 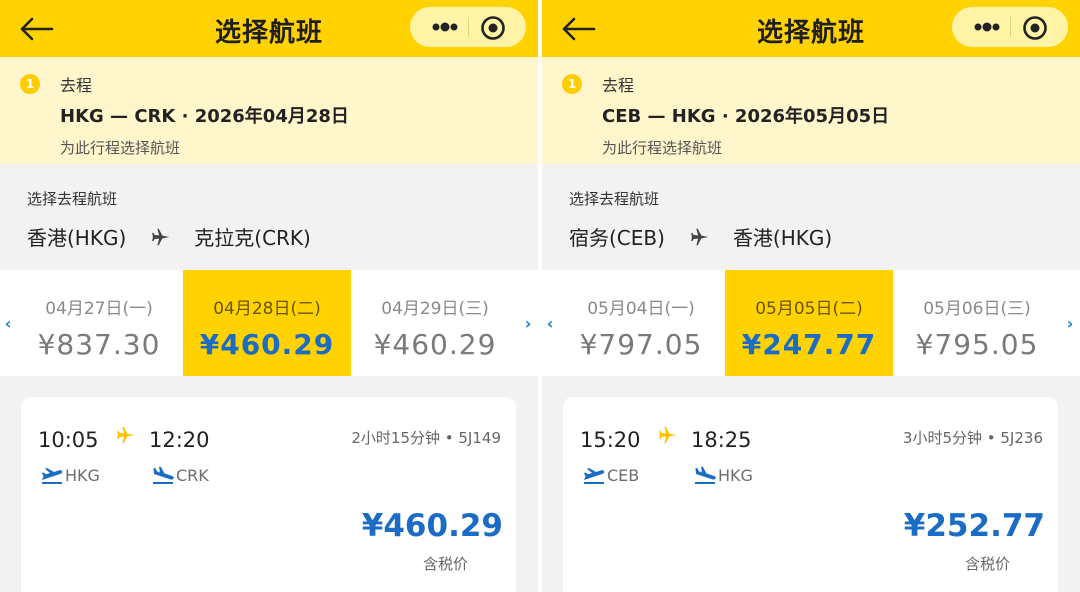 I want to click on destination-city: 香港(HKG), so click(x=782, y=238).